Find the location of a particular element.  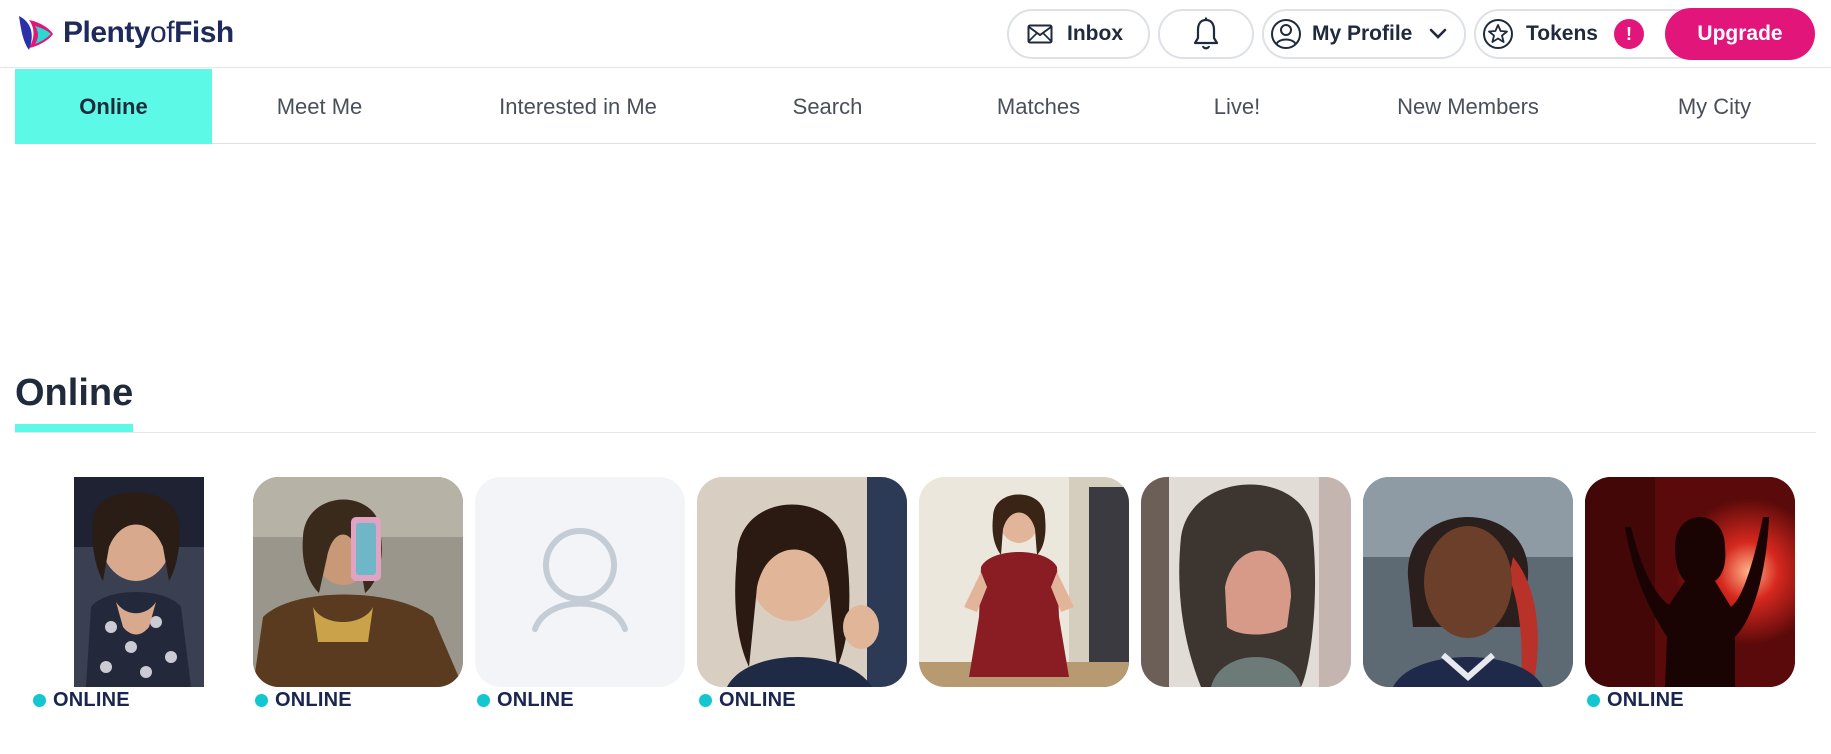

notifications-button is located at coordinates (1206, 34).